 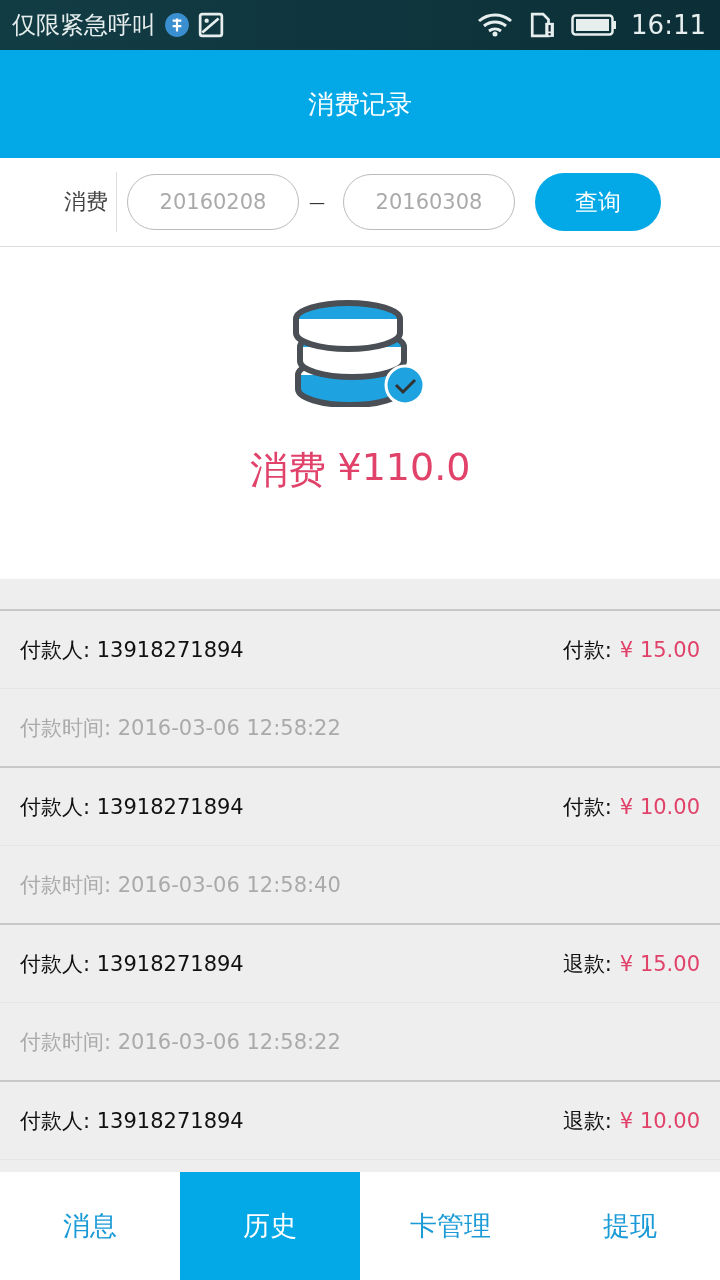 I want to click on sim-card-icon, so click(x=542, y=25).